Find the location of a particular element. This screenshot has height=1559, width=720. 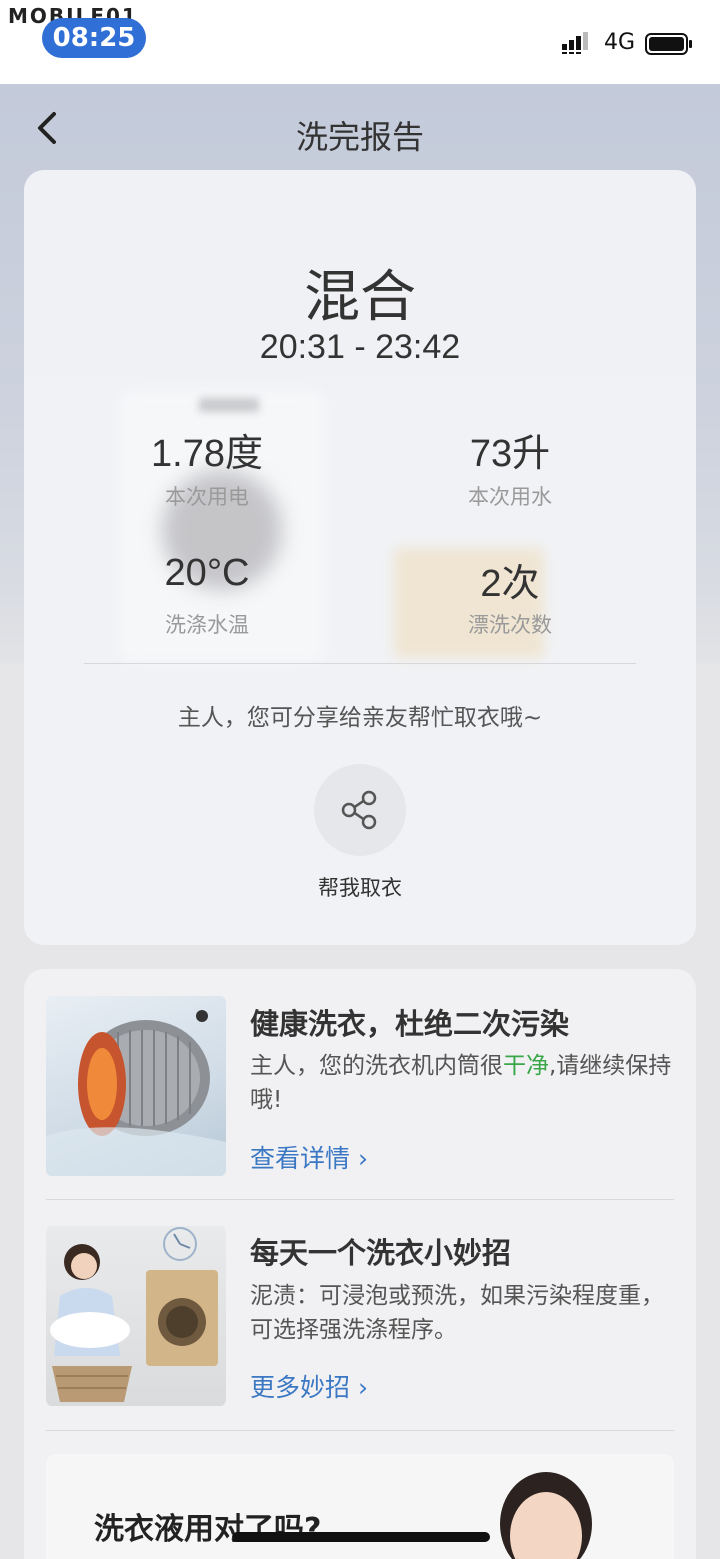

wash-time-range: 20:31 - 23:42 is located at coordinates (360, 347).